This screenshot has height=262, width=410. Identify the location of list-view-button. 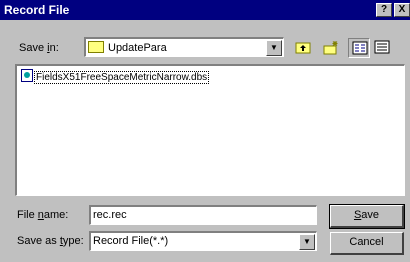
(359, 48).